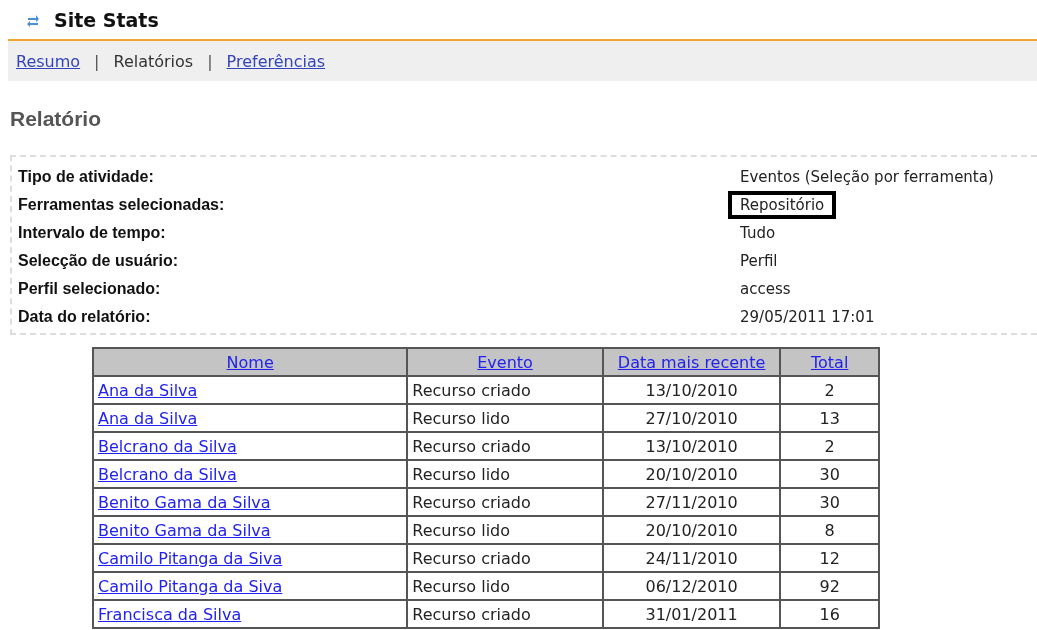  Describe the element at coordinates (99, 261) in the screenshot. I see `detail-label: Selecção de usuário:` at that location.